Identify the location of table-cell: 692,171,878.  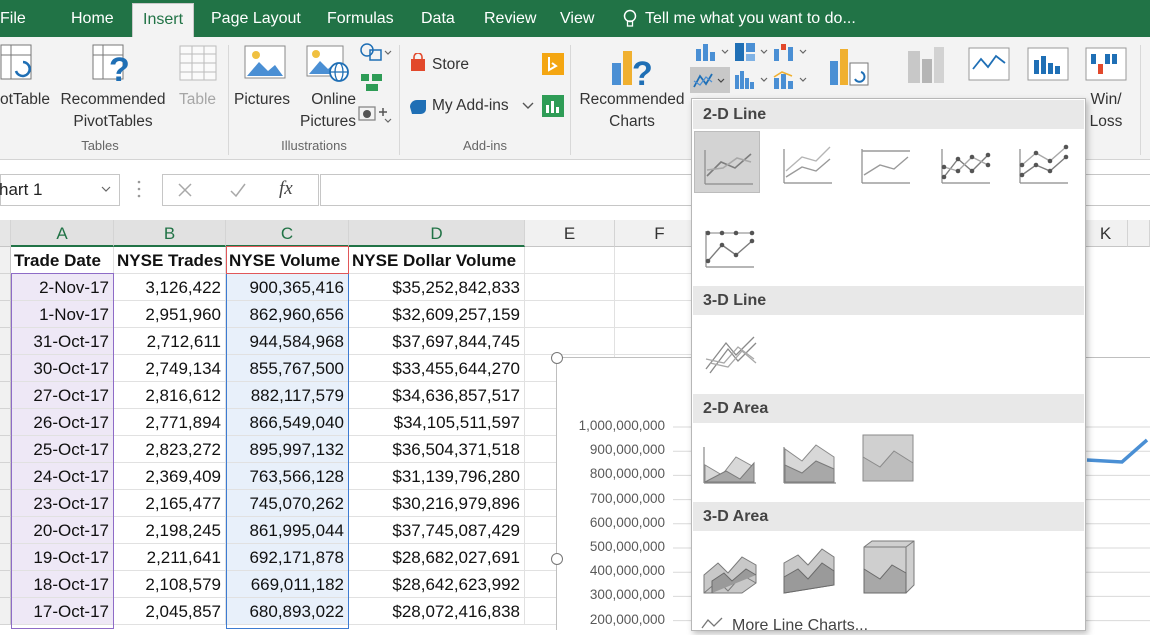
(287, 557).